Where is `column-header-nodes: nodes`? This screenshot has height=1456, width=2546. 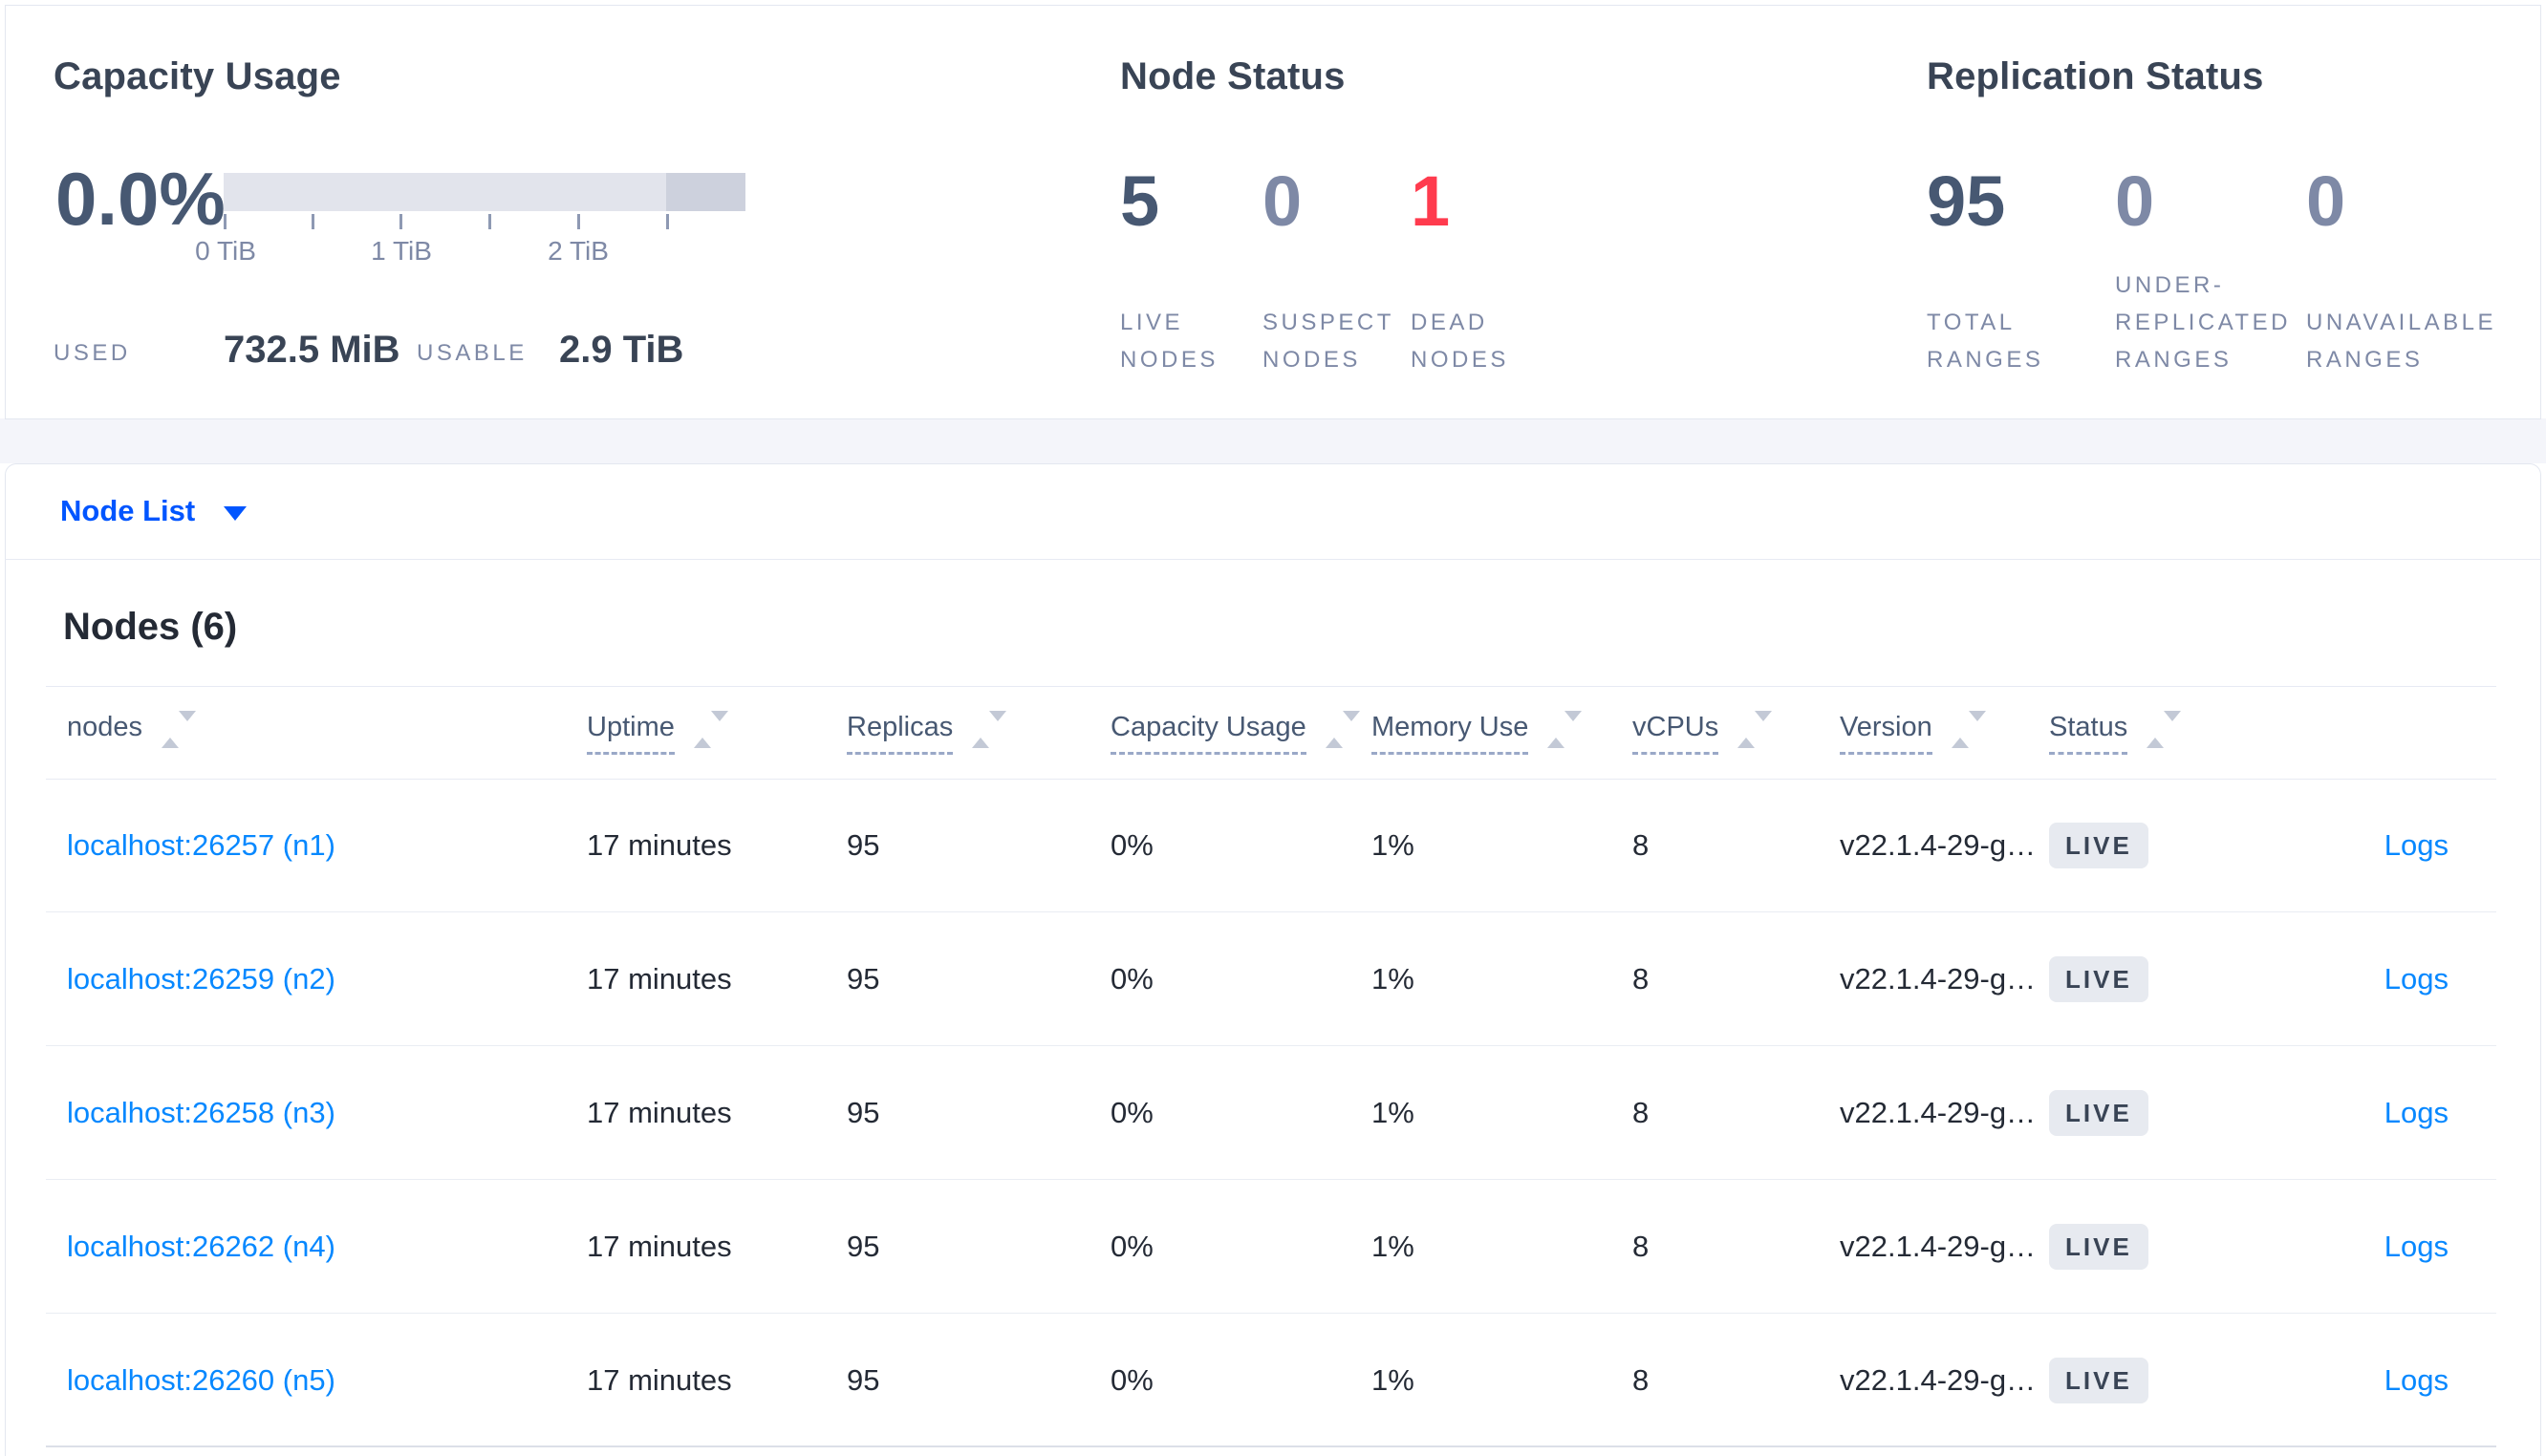
column-header-nodes: nodes is located at coordinates (132, 733).